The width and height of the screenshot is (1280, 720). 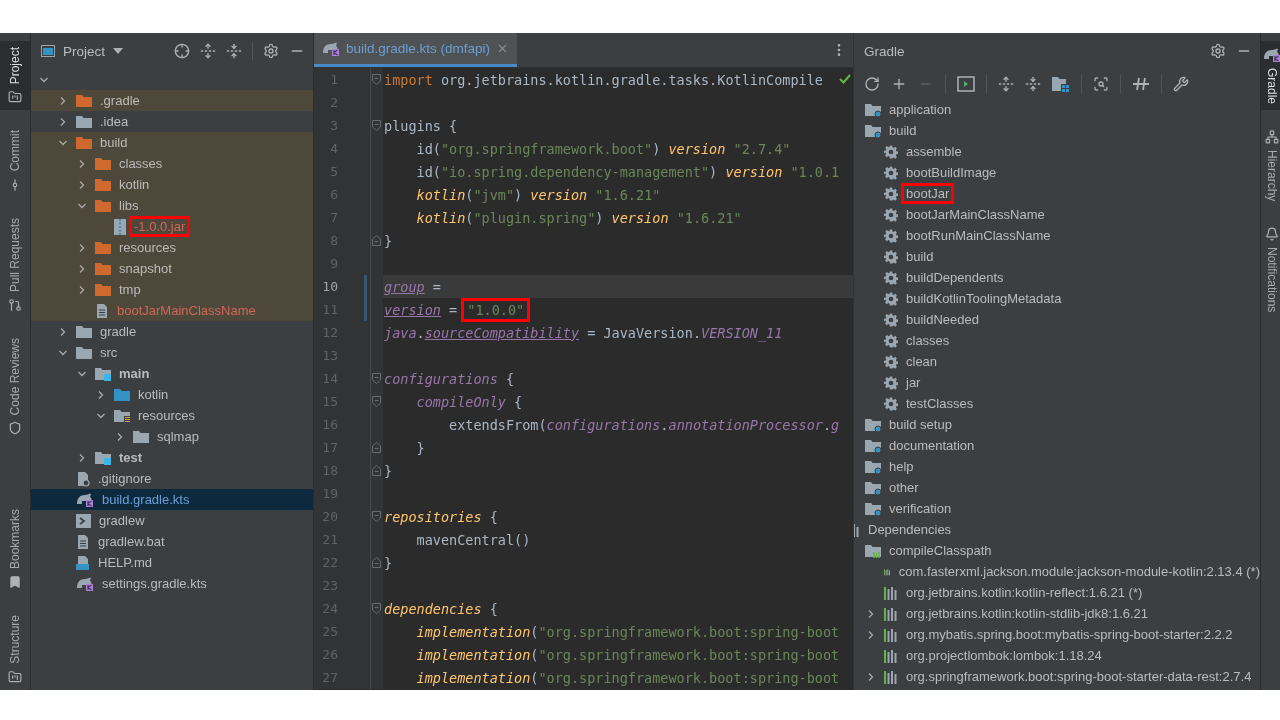 I want to click on tree-item: bootJarMainClassName, so click(x=1057, y=214).